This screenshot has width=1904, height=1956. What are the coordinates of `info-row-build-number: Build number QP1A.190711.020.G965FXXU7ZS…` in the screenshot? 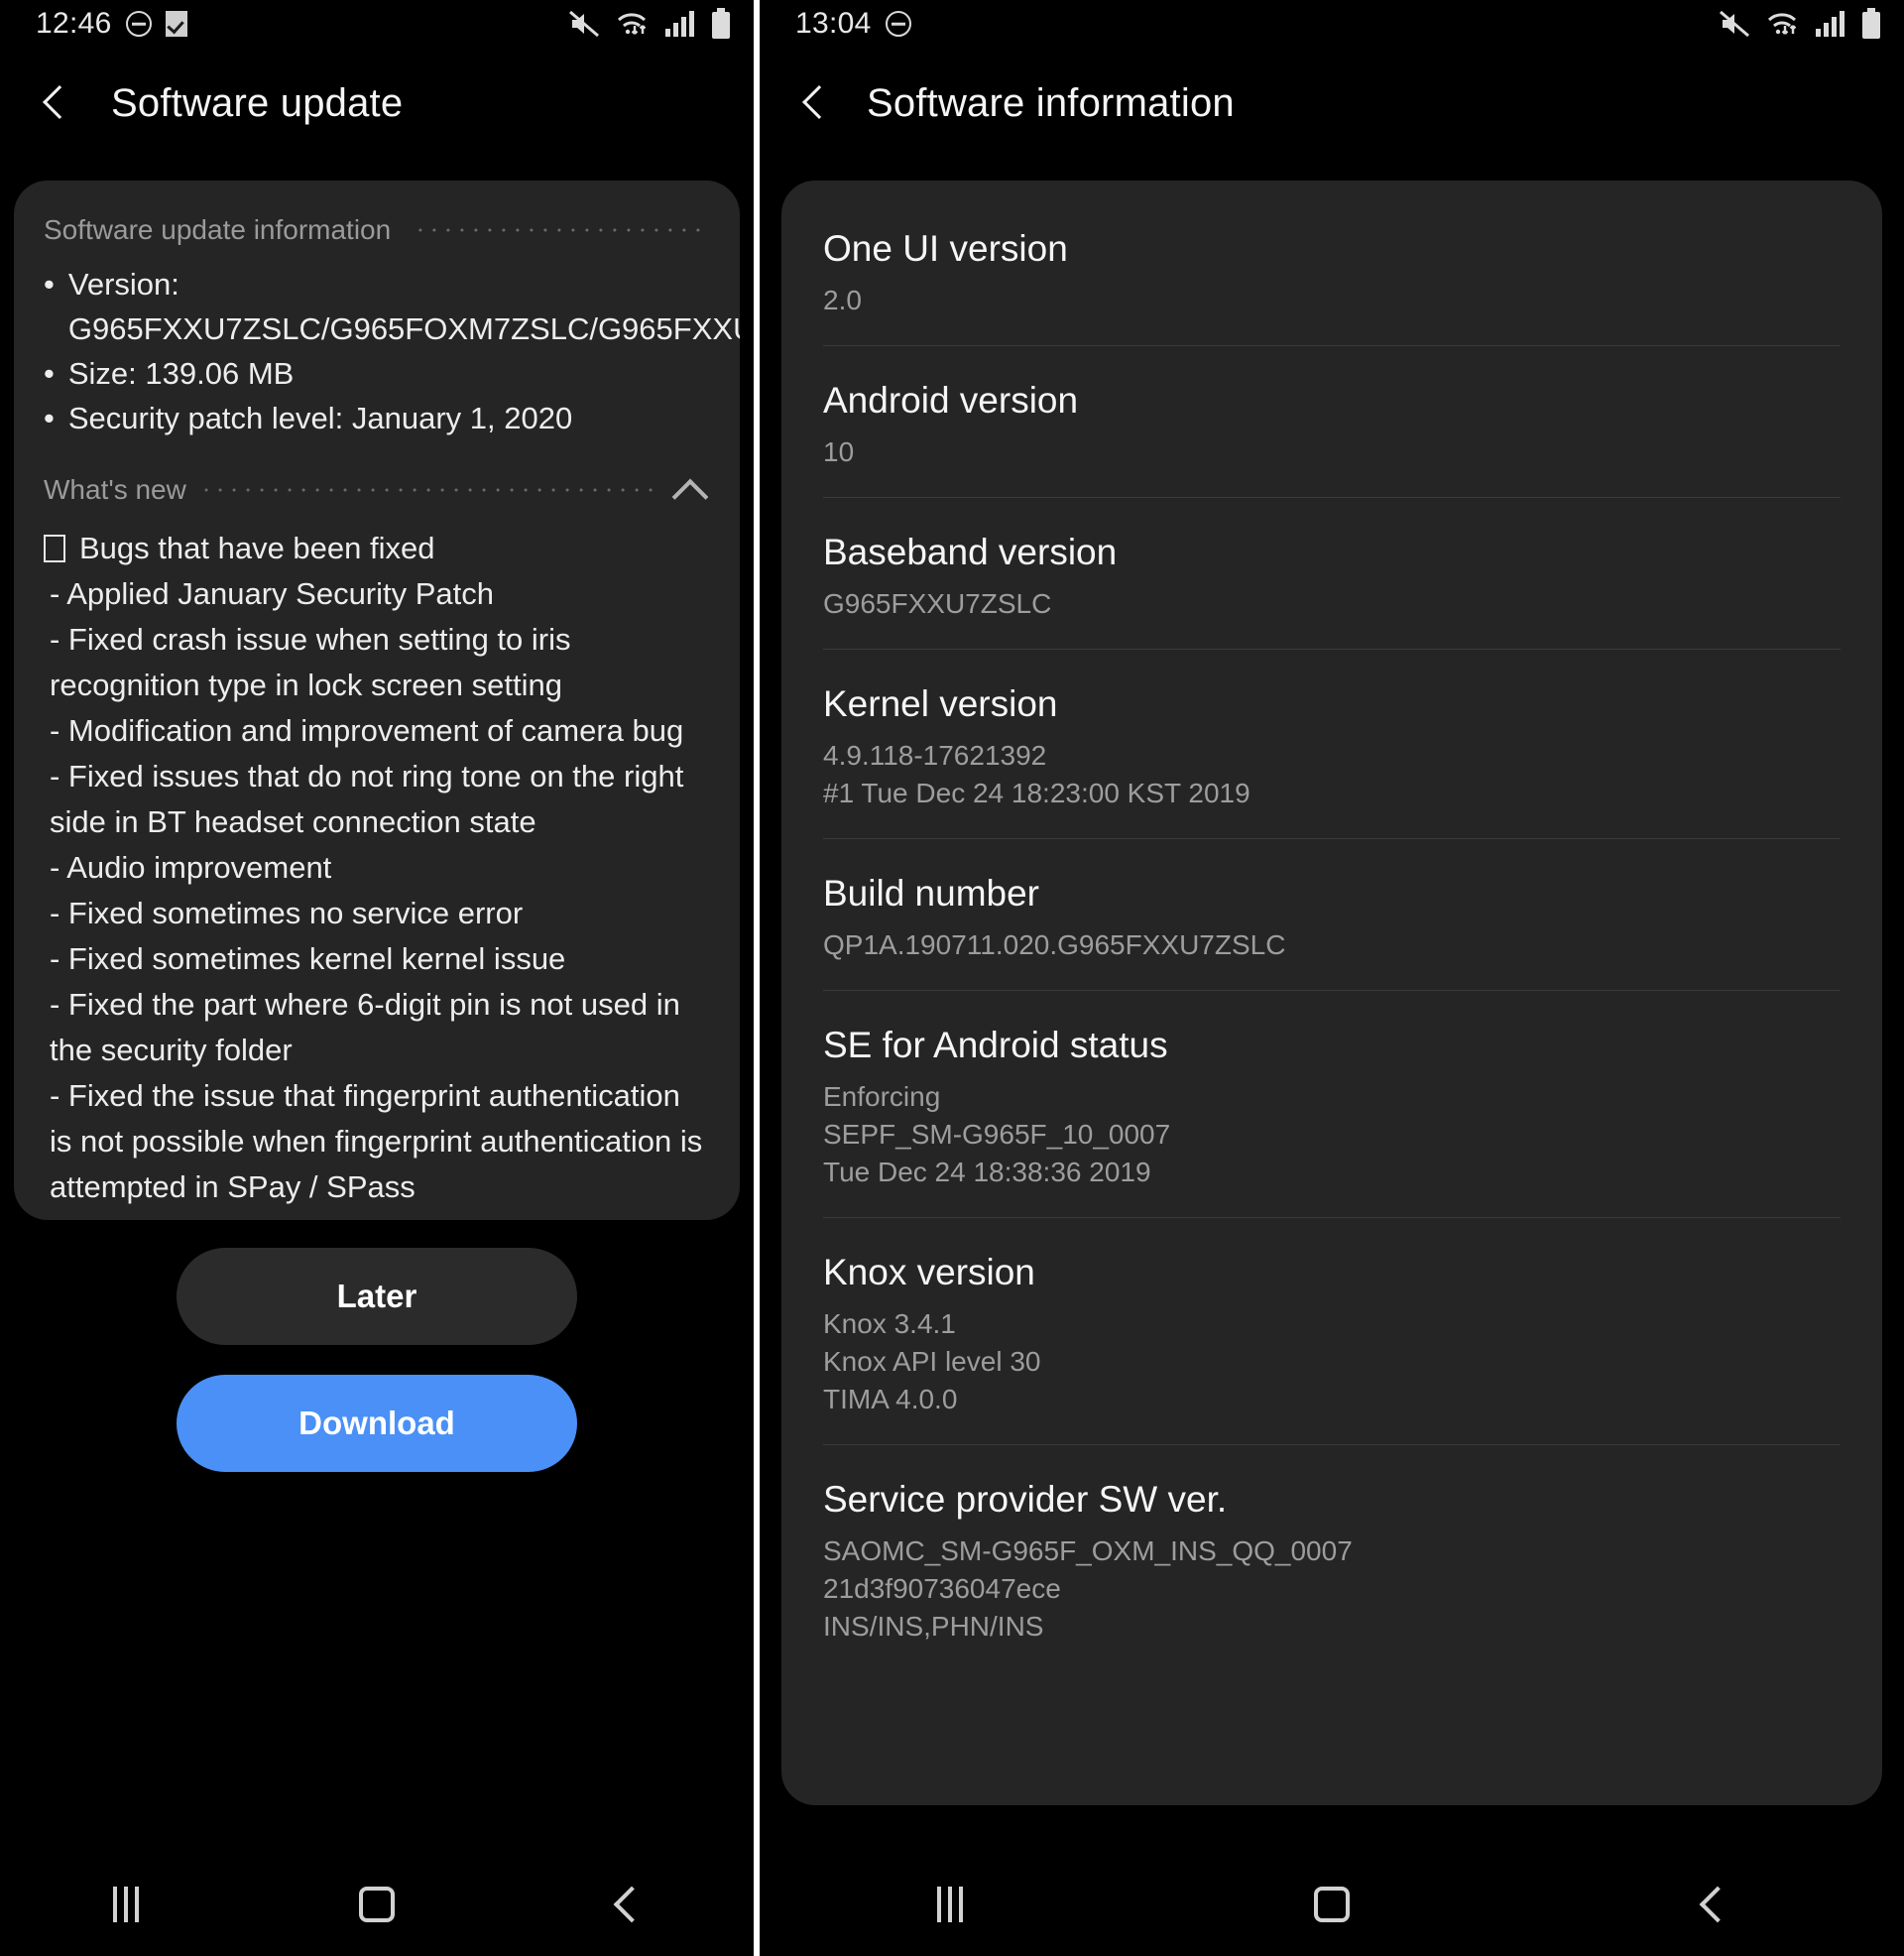 It's located at (1332, 914).